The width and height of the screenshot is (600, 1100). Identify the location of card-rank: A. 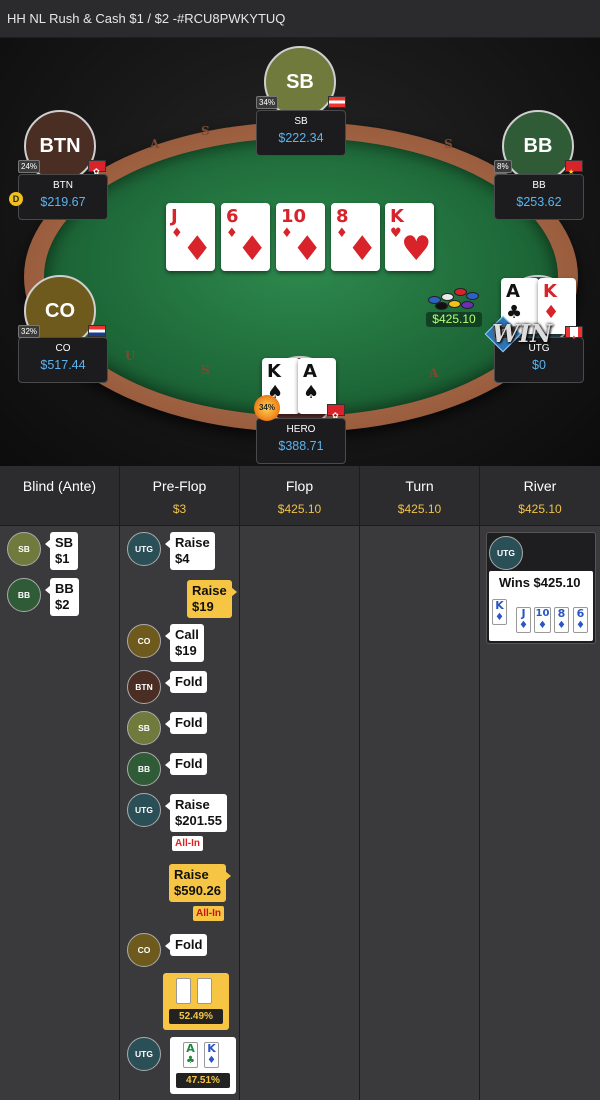
(190, 1048).